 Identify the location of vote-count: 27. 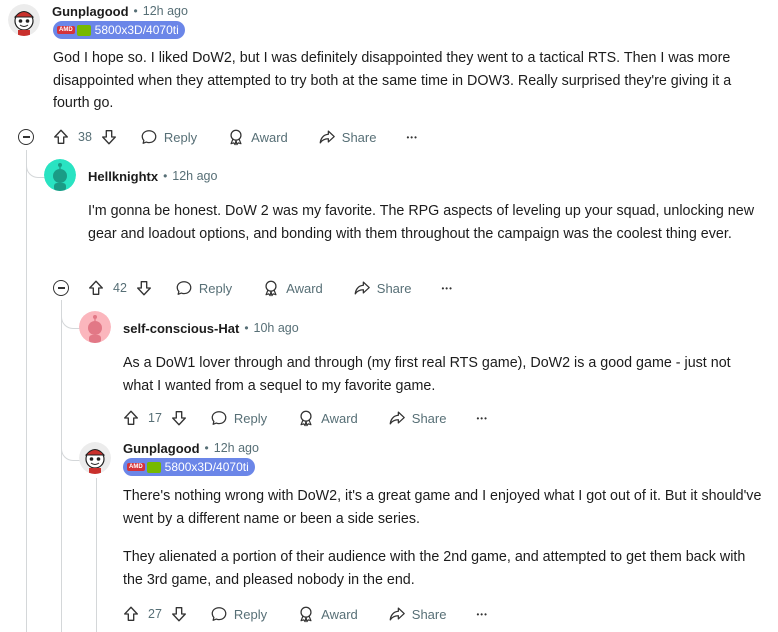
(155, 614).